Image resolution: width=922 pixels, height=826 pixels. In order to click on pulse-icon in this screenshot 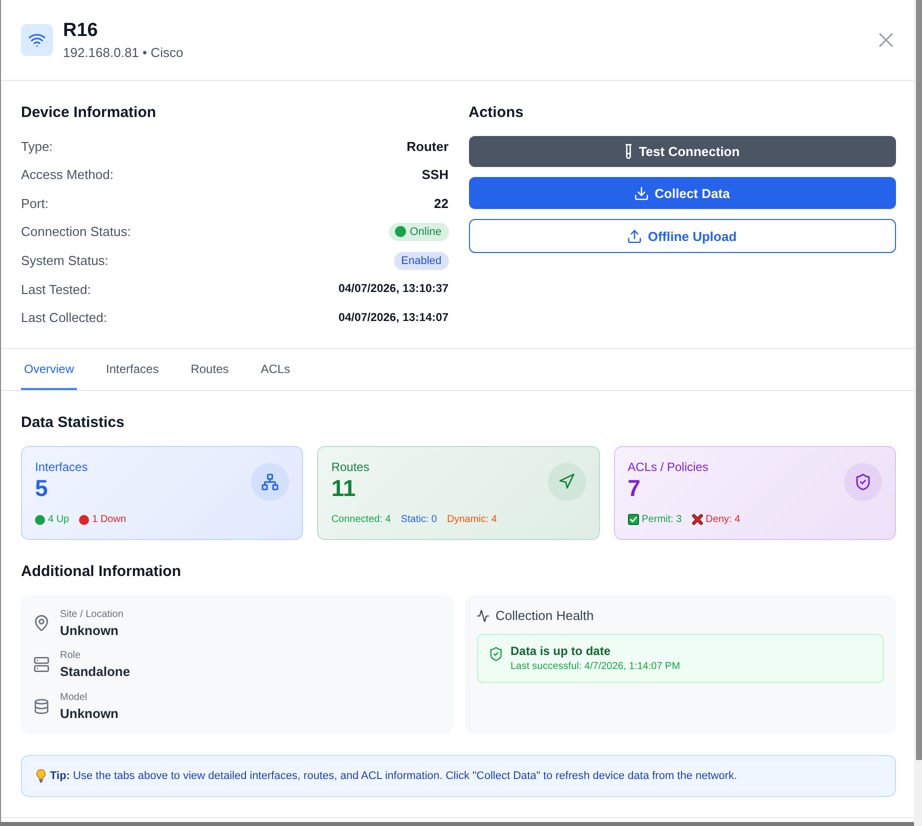, I will do `click(482, 616)`.